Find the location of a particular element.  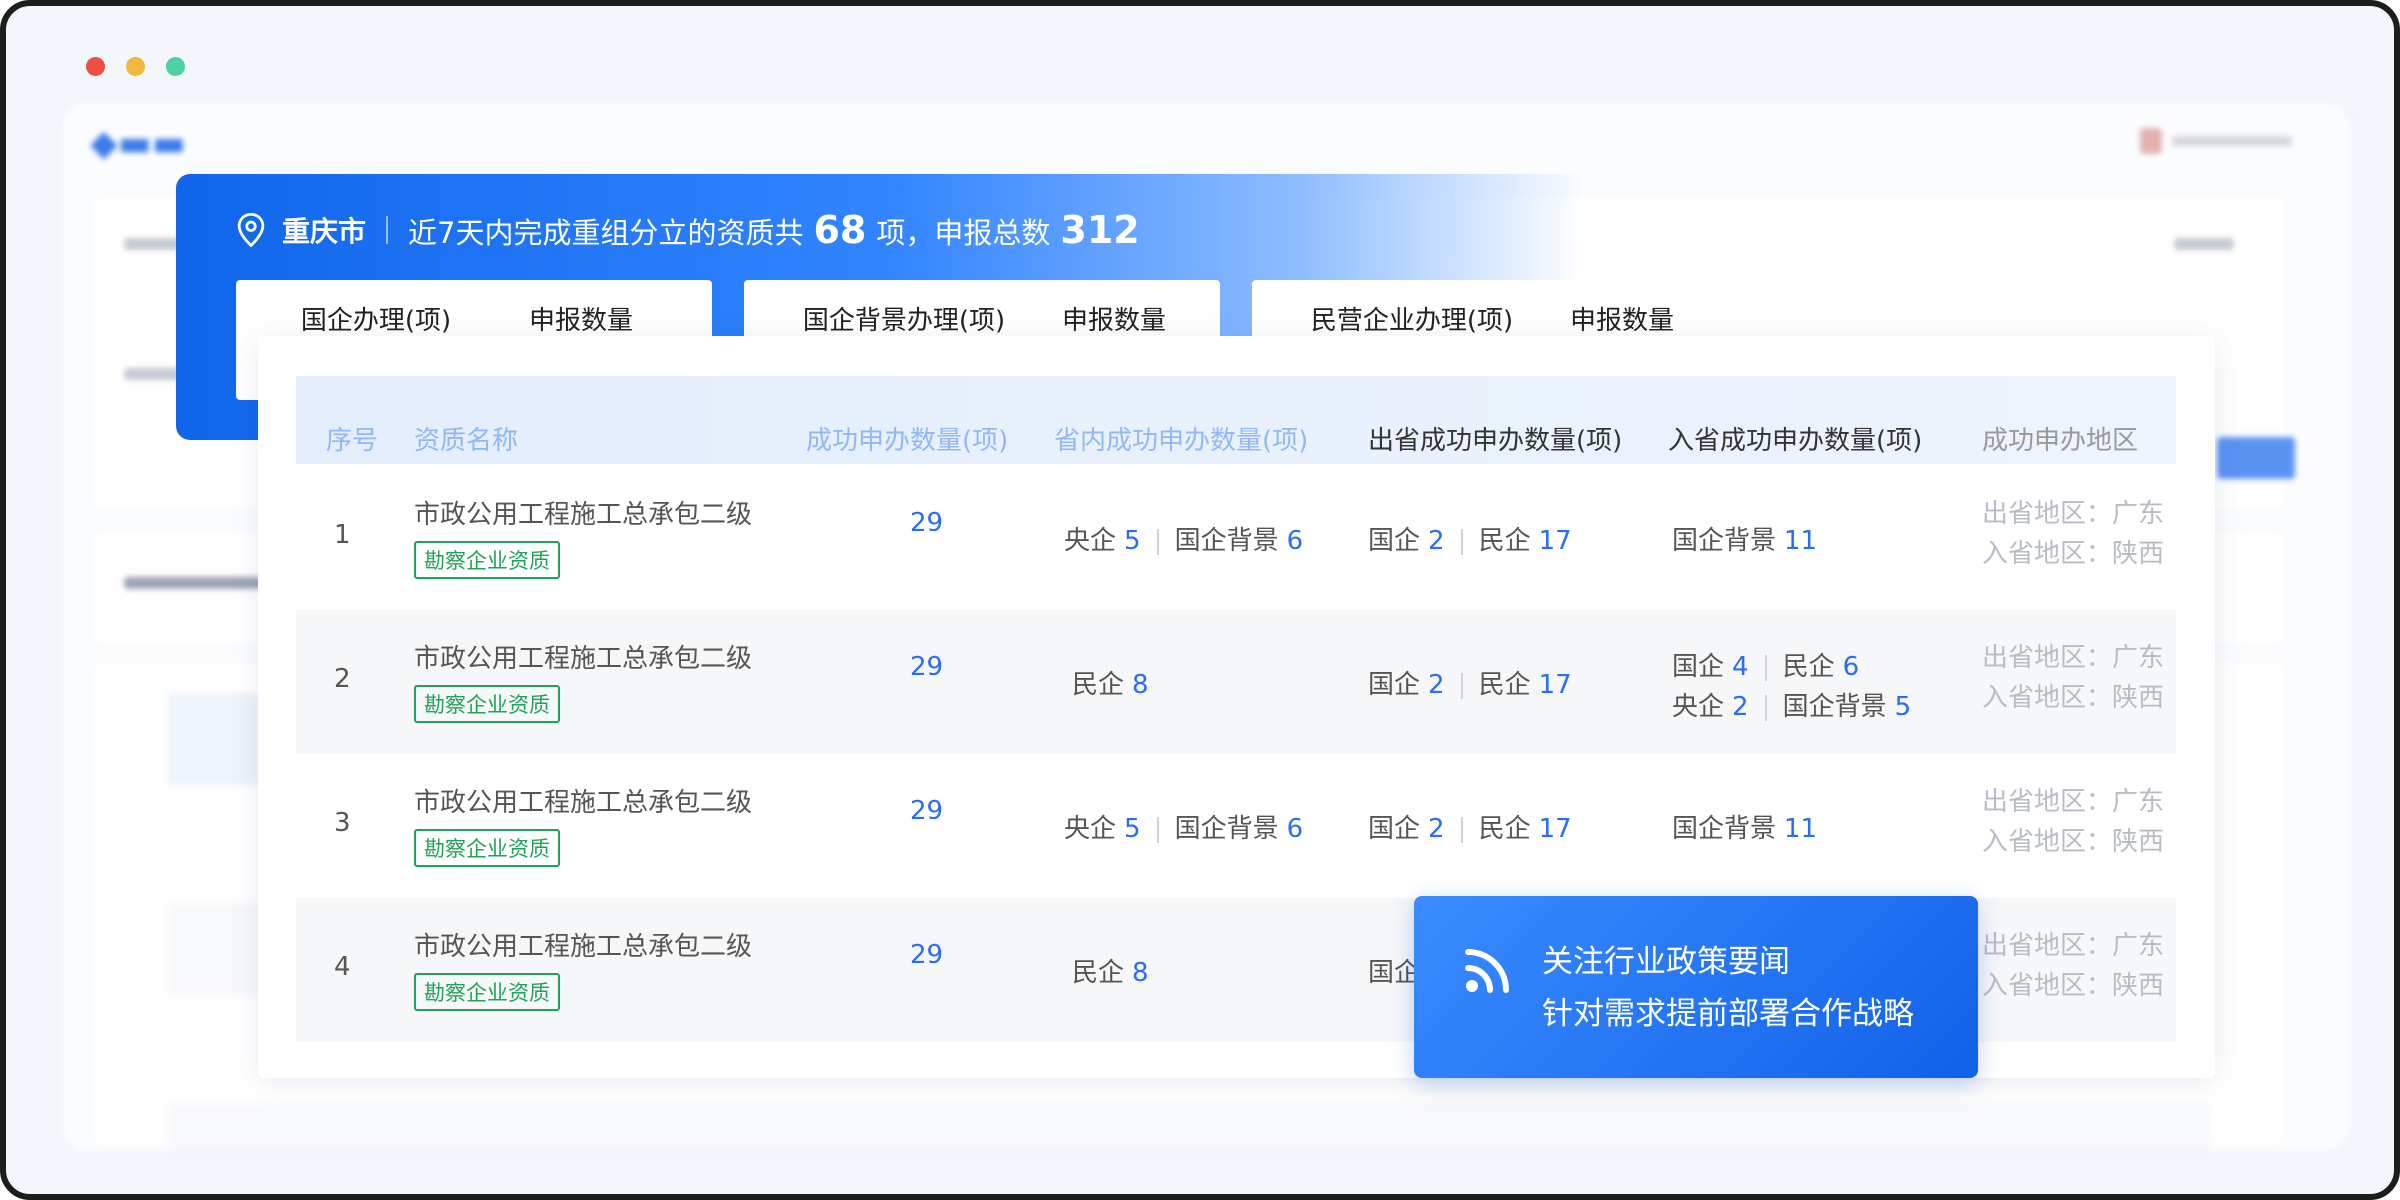

rss-feed-icon is located at coordinates (1487, 971).